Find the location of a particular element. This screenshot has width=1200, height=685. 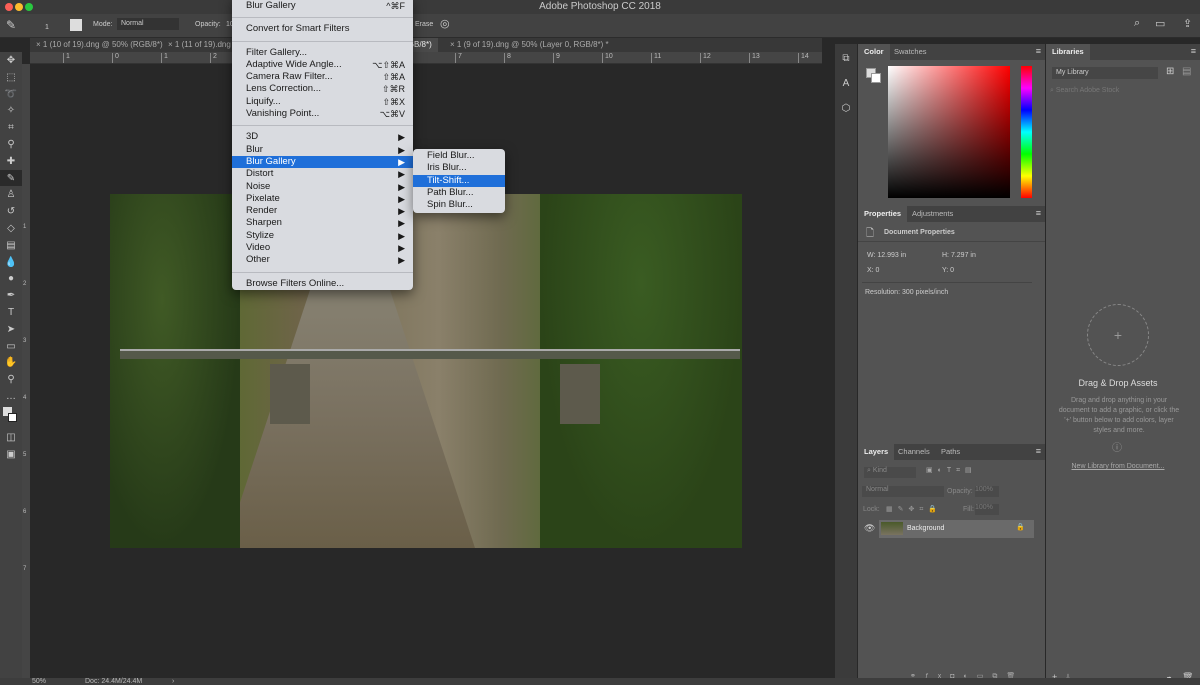

blend-mode-select: Normal is located at coordinates (903, 491).